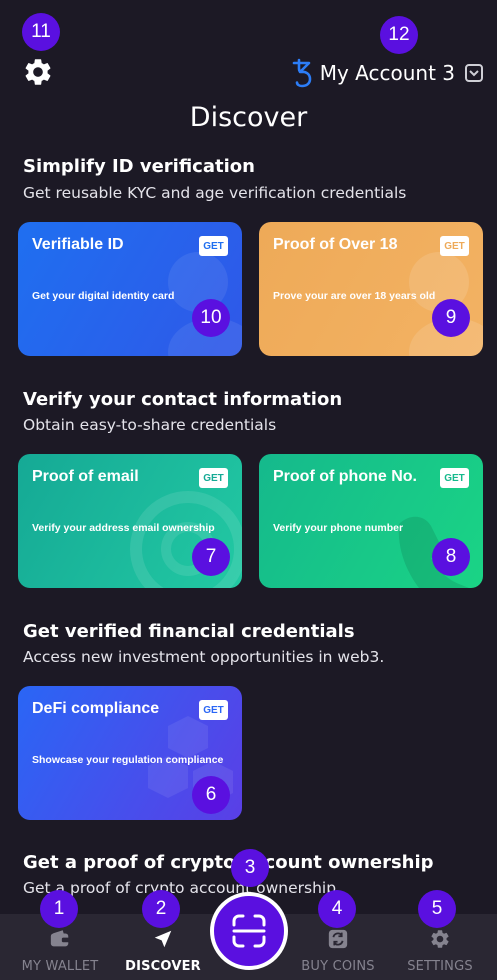  Describe the element at coordinates (451, 318) in the screenshot. I see `annotation-badge: 9` at that location.